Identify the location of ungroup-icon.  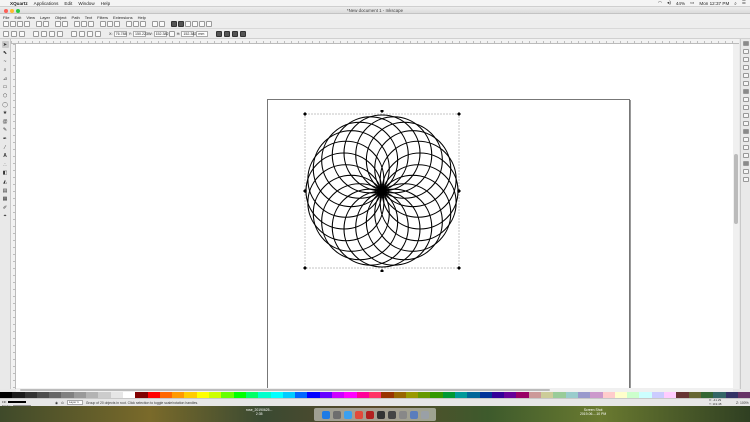
(162, 24).